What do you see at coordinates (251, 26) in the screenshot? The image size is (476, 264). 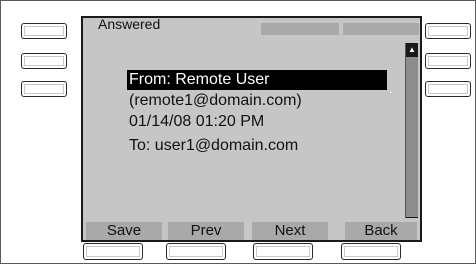 I see `title-bar: Answered` at bounding box center [251, 26].